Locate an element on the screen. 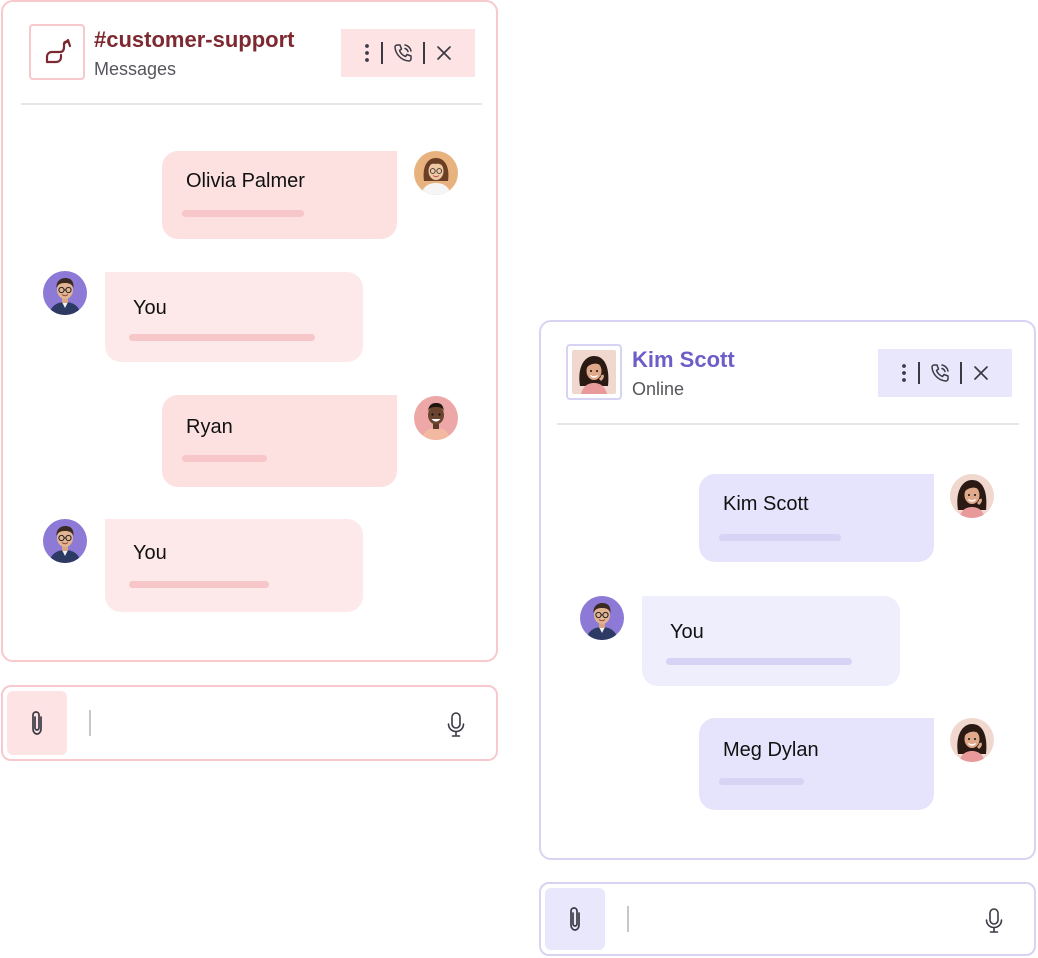 This screenshot has height=958, width=1038. contact-avatar-box is located at coordinates (594, 372).